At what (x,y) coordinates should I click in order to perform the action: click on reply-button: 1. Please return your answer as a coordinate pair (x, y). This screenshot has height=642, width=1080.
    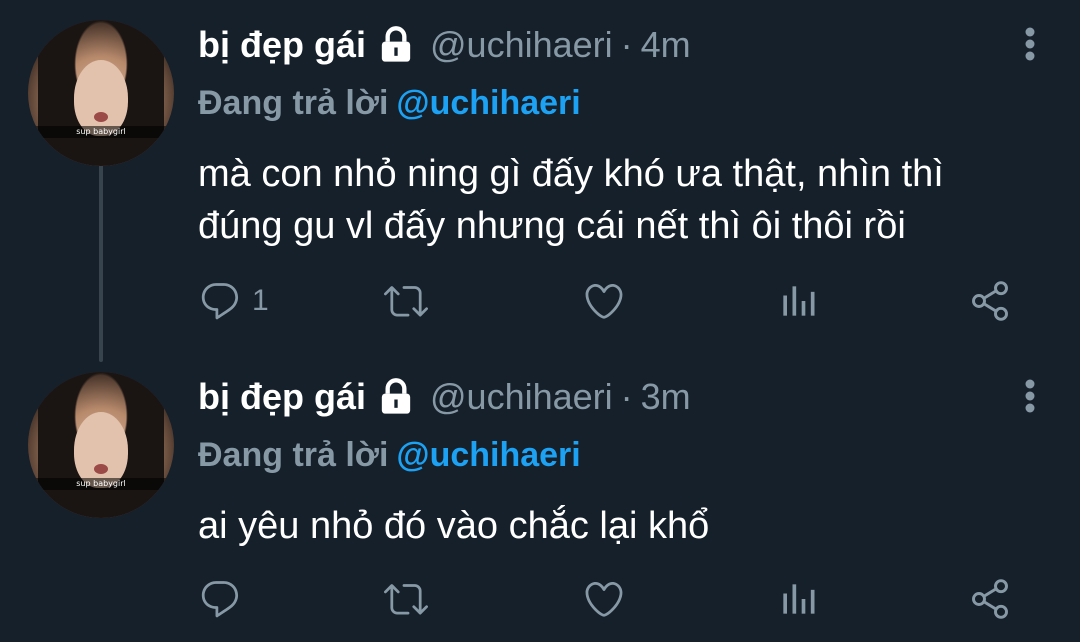
    Looking at the image, I should click on (233, 301).